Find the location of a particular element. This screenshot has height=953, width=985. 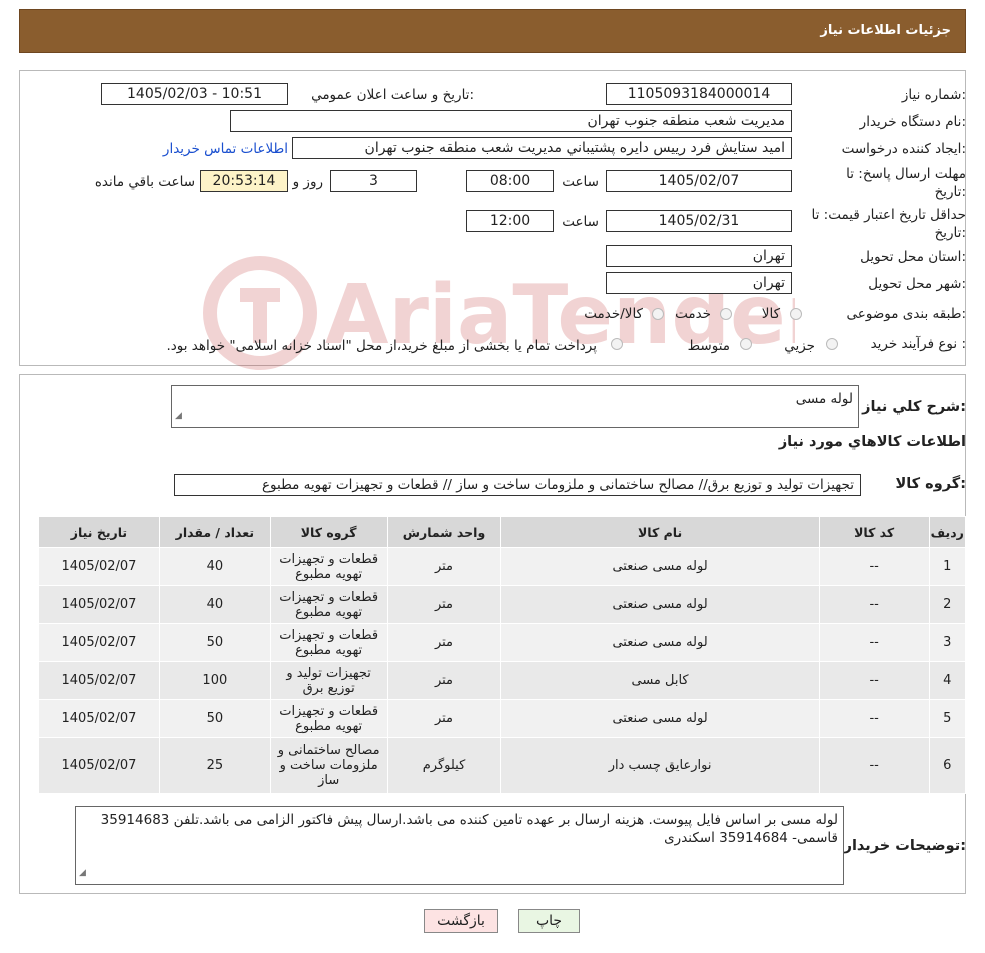

col-quantity: تعداد / مقدار is located at coordinates (214, 532).